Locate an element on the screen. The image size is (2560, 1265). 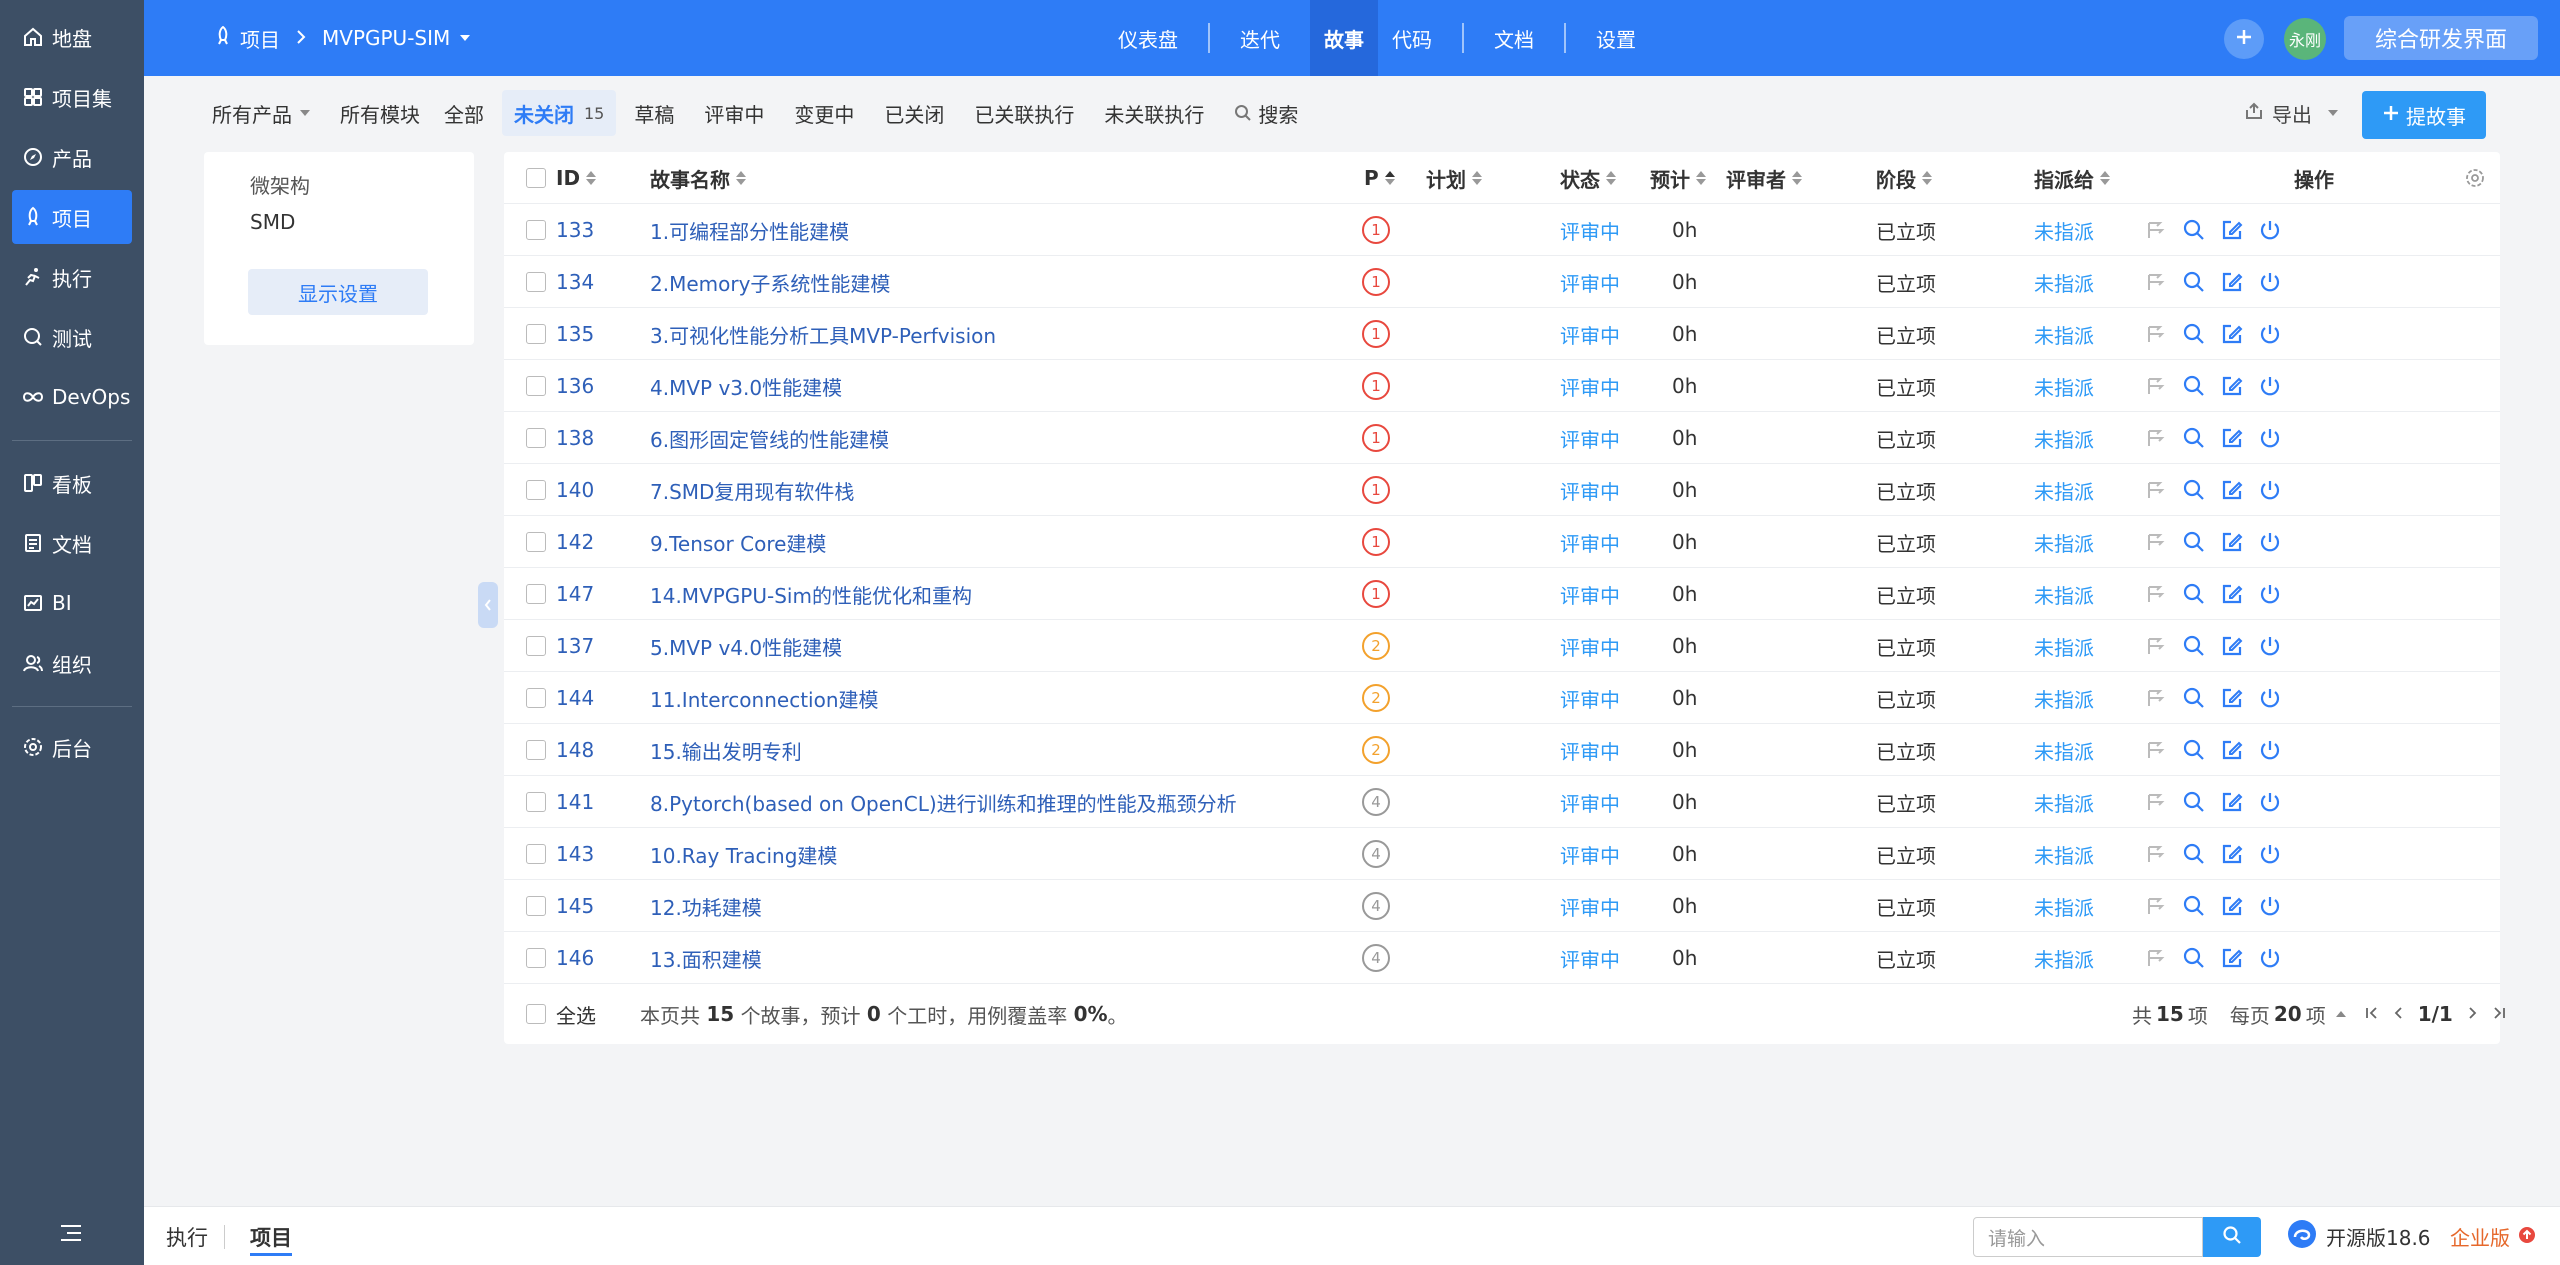
menu-toggle-icon is located at coordinates (71, 1233).